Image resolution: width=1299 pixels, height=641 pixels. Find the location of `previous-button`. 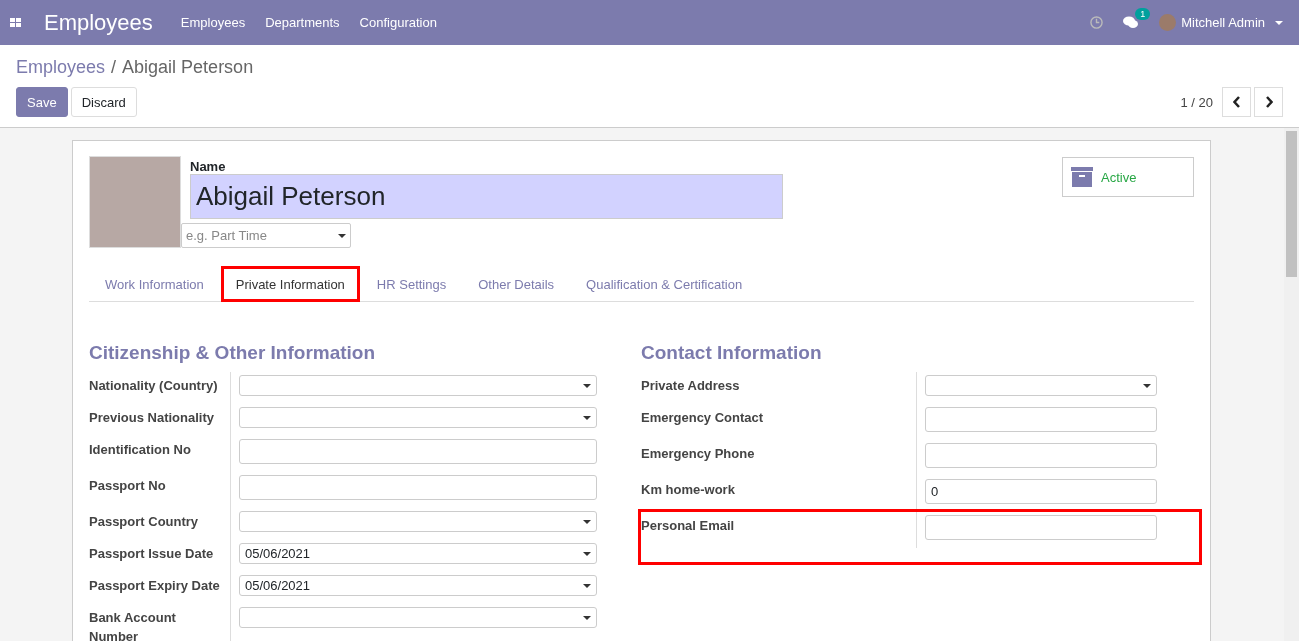

previous-button is located at coordinates (1236, 102).